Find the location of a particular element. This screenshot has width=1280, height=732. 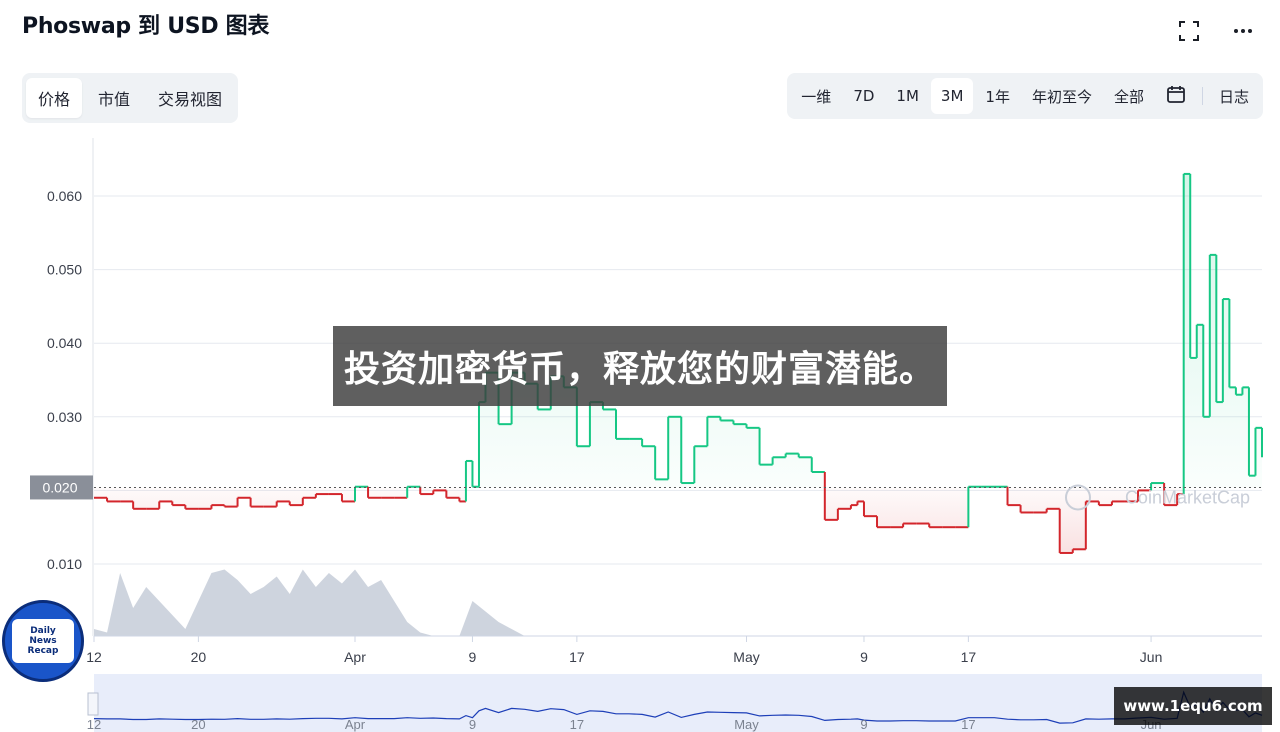

range-ytd: 年初至今 is located at coordinates (1062, 96).